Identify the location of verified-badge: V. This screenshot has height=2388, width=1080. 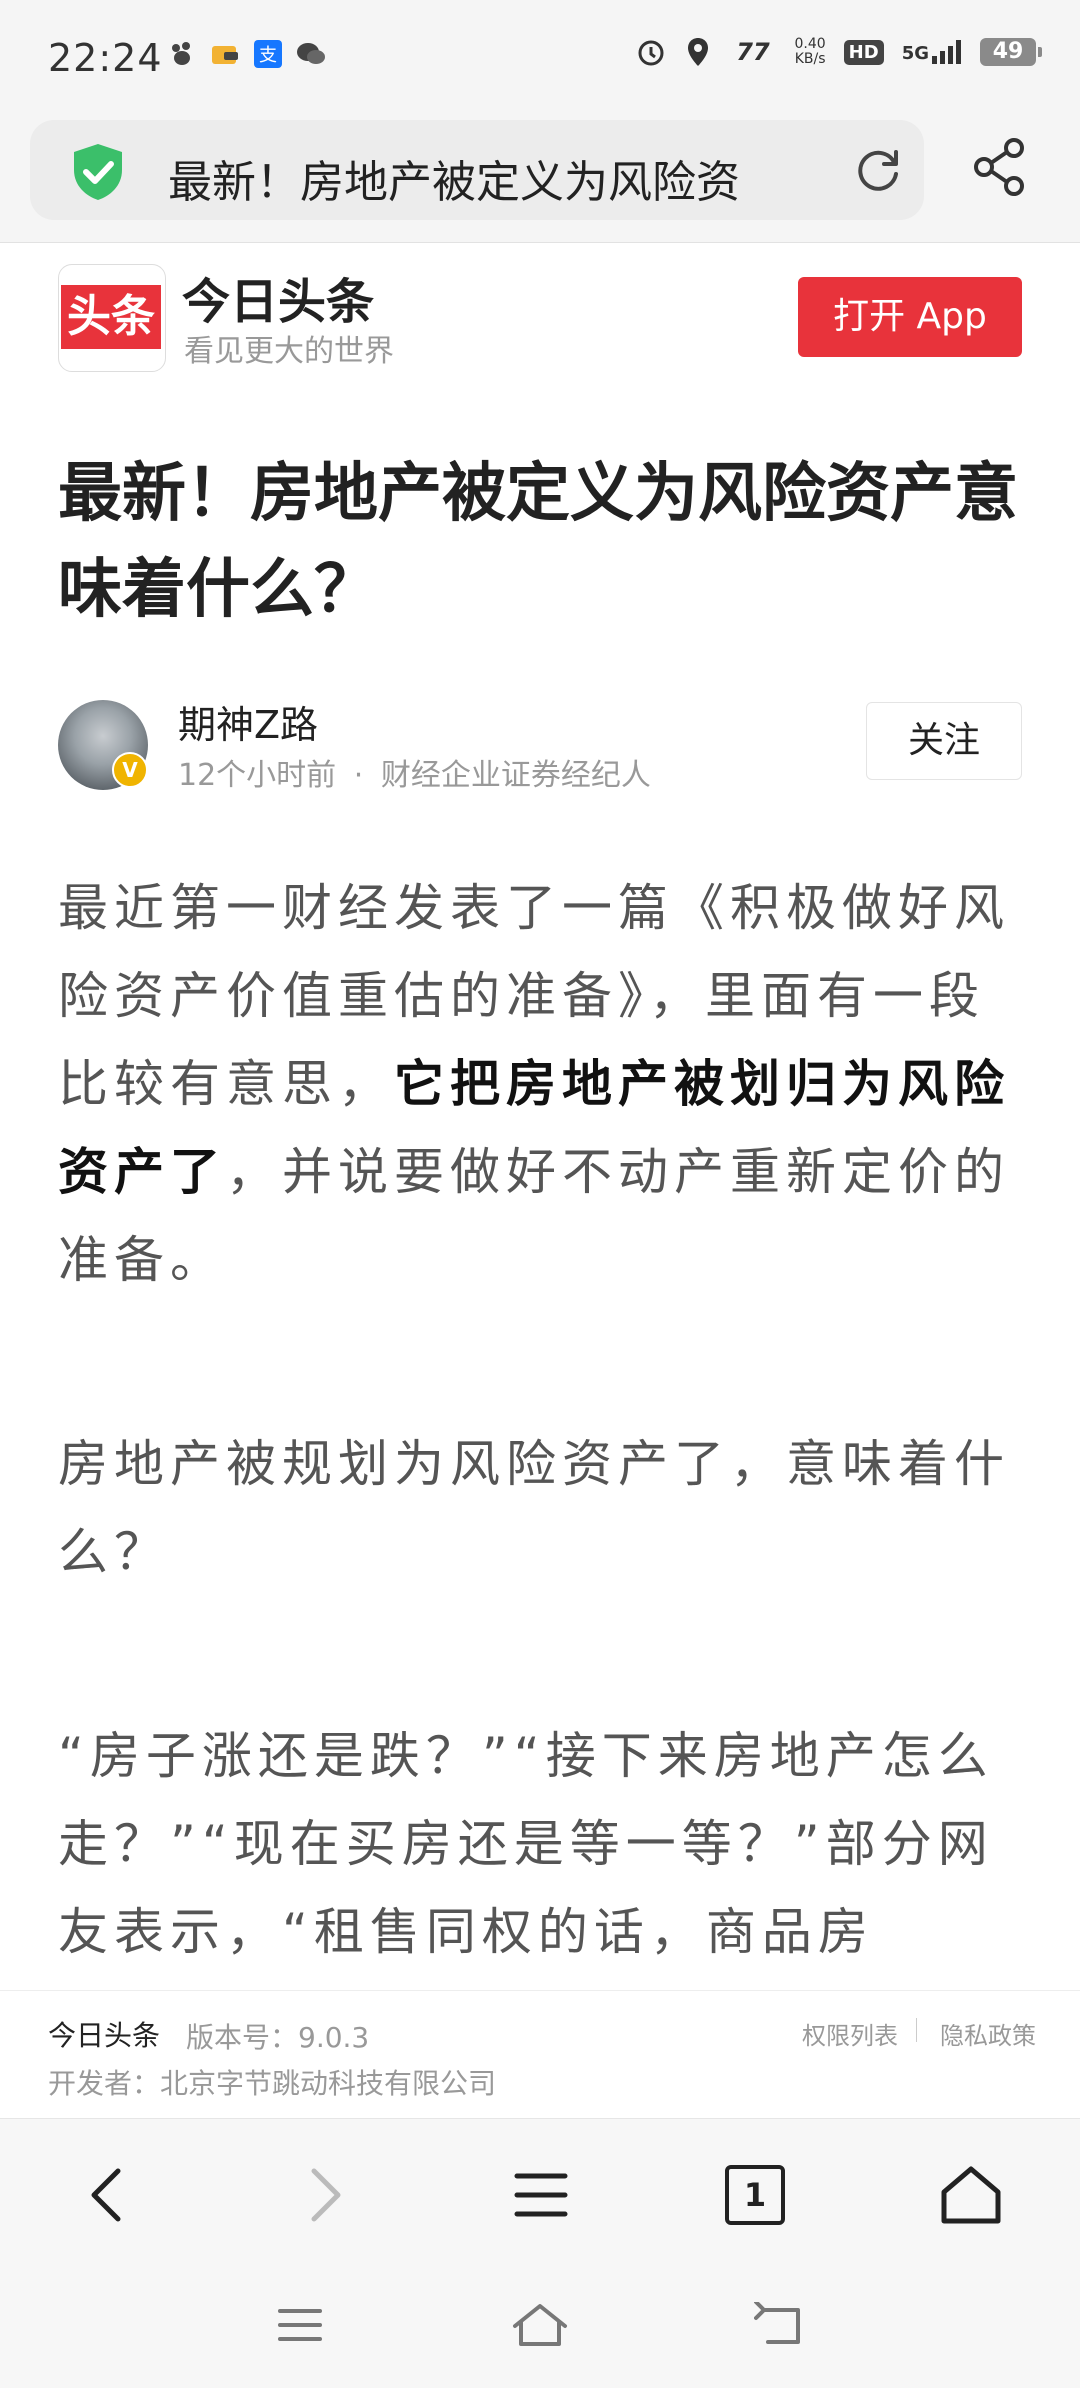
(130, 770).